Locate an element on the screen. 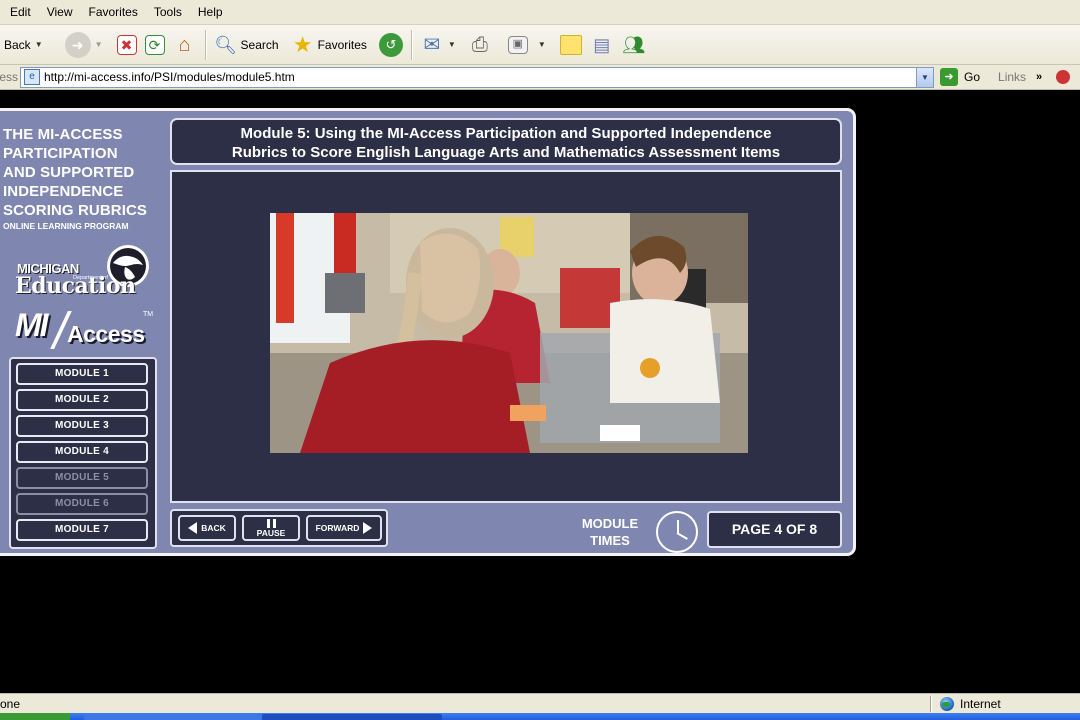 Image resolution: width=1080 pixels, height=720 pixels. clock-hand is located at coordinates (682, 536).